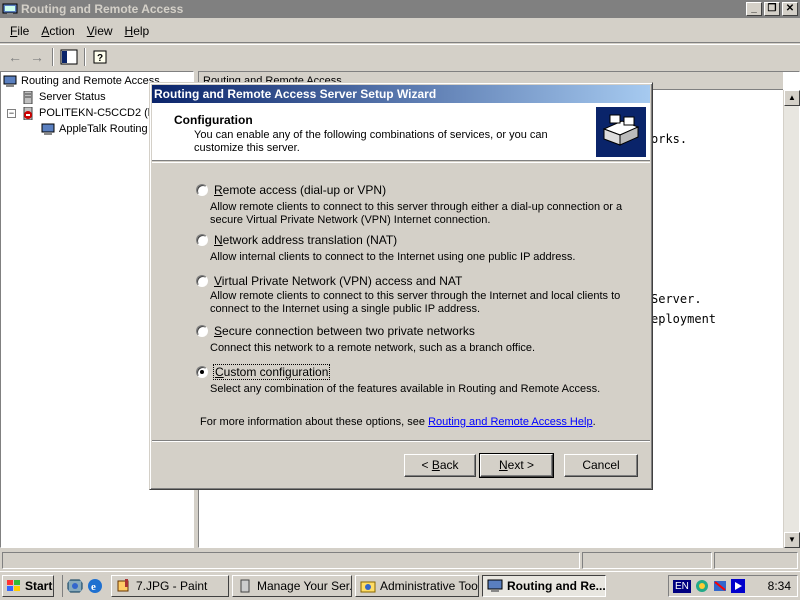 Image resolution: width=800 pixels, height=600 pixels. I want to click on help-button: ?, so click(101, 57).